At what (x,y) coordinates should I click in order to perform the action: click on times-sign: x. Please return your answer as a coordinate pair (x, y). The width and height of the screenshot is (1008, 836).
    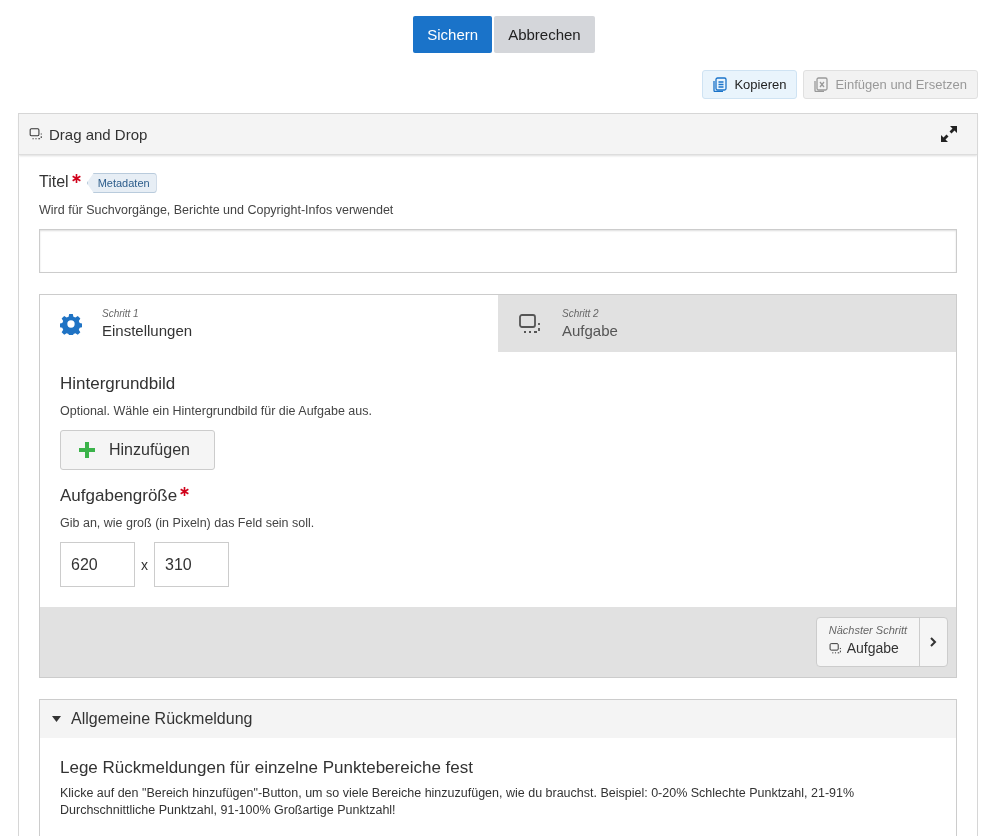
    Looking at the image, I should click on (144, 564).